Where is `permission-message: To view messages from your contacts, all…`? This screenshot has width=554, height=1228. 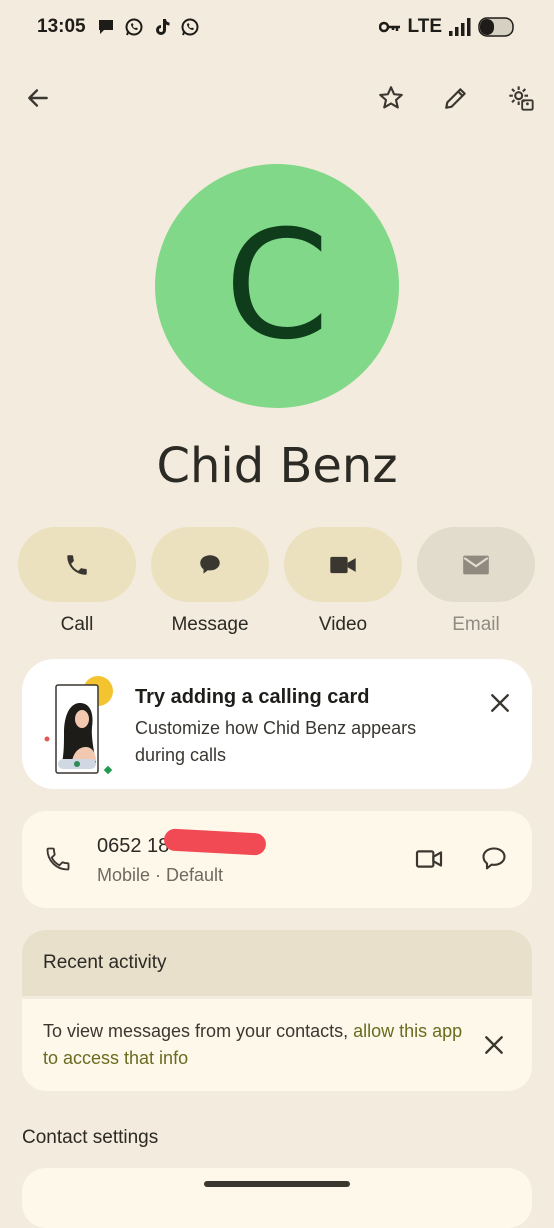
permission-message: To view messages from your contacts, all… is located at coordinates (253, 1045).